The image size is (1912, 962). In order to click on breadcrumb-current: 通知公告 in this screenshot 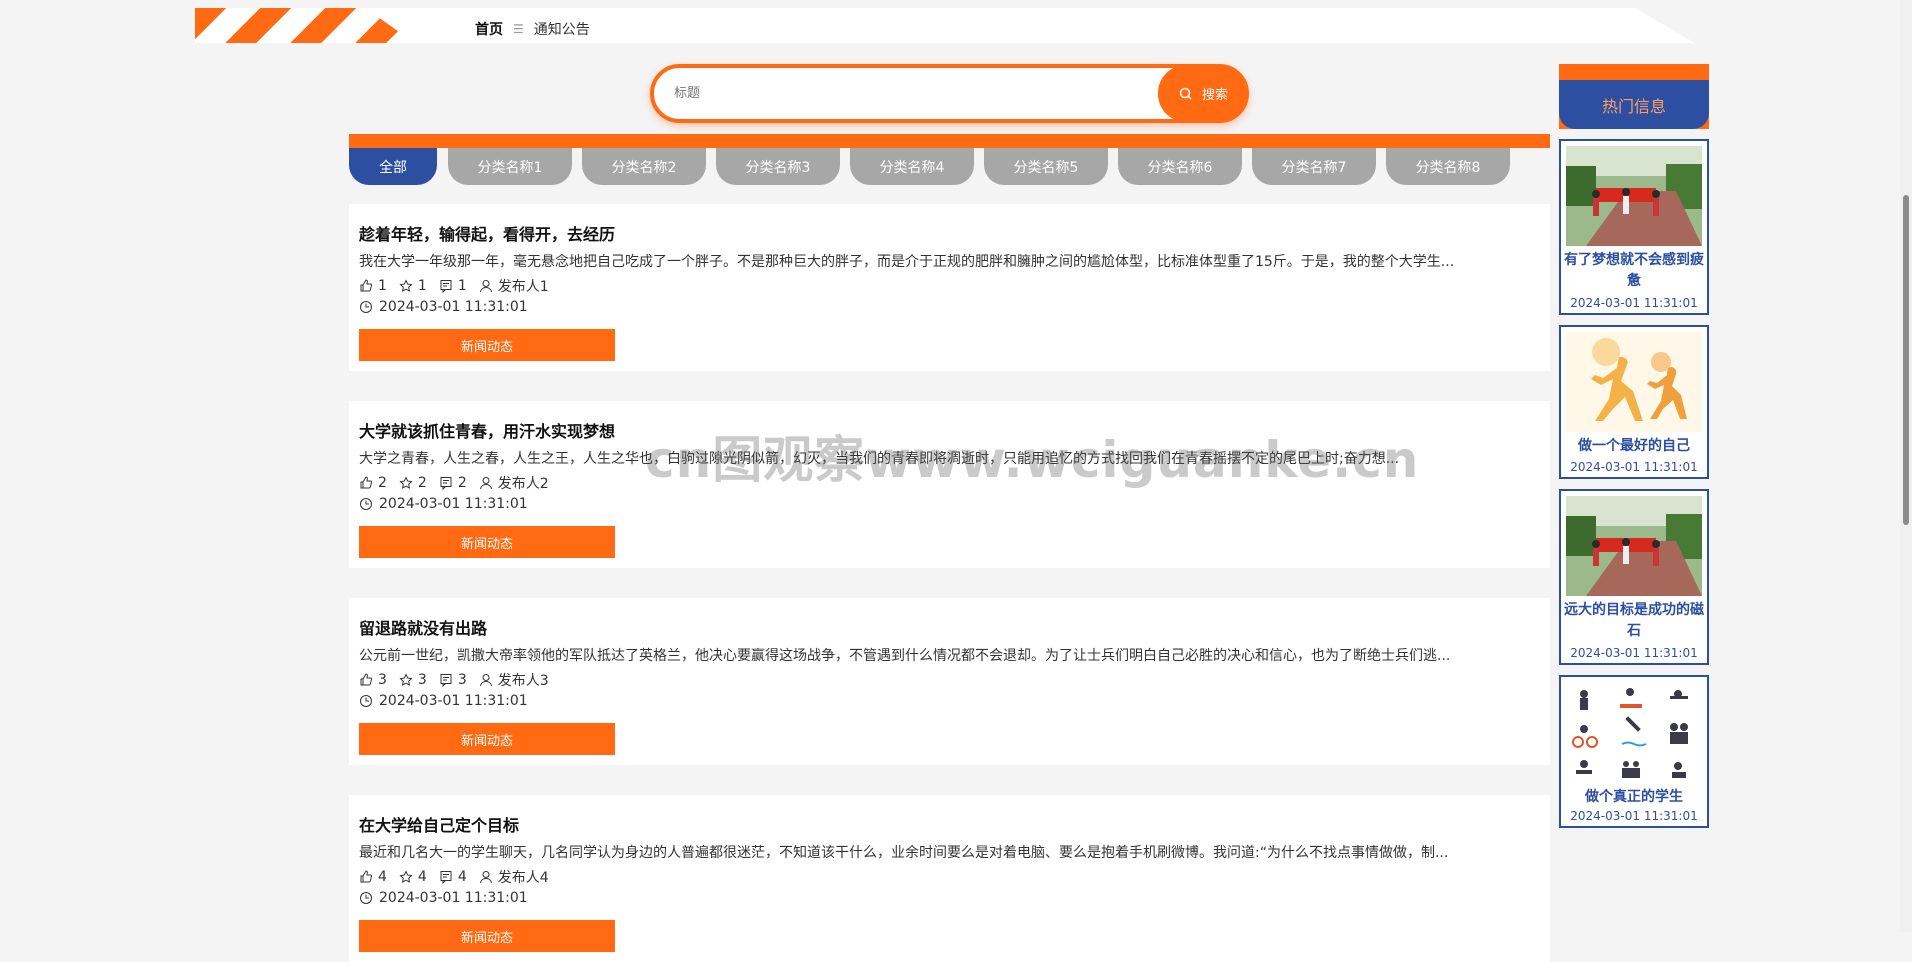, I will do `click(561, 30)`.